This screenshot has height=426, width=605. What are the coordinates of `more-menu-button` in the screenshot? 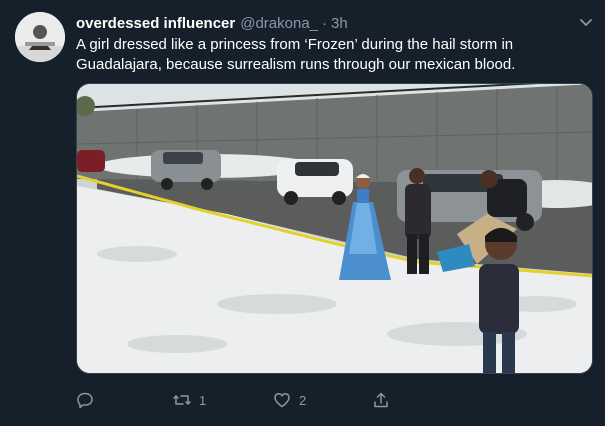 It's located at (586, 22).